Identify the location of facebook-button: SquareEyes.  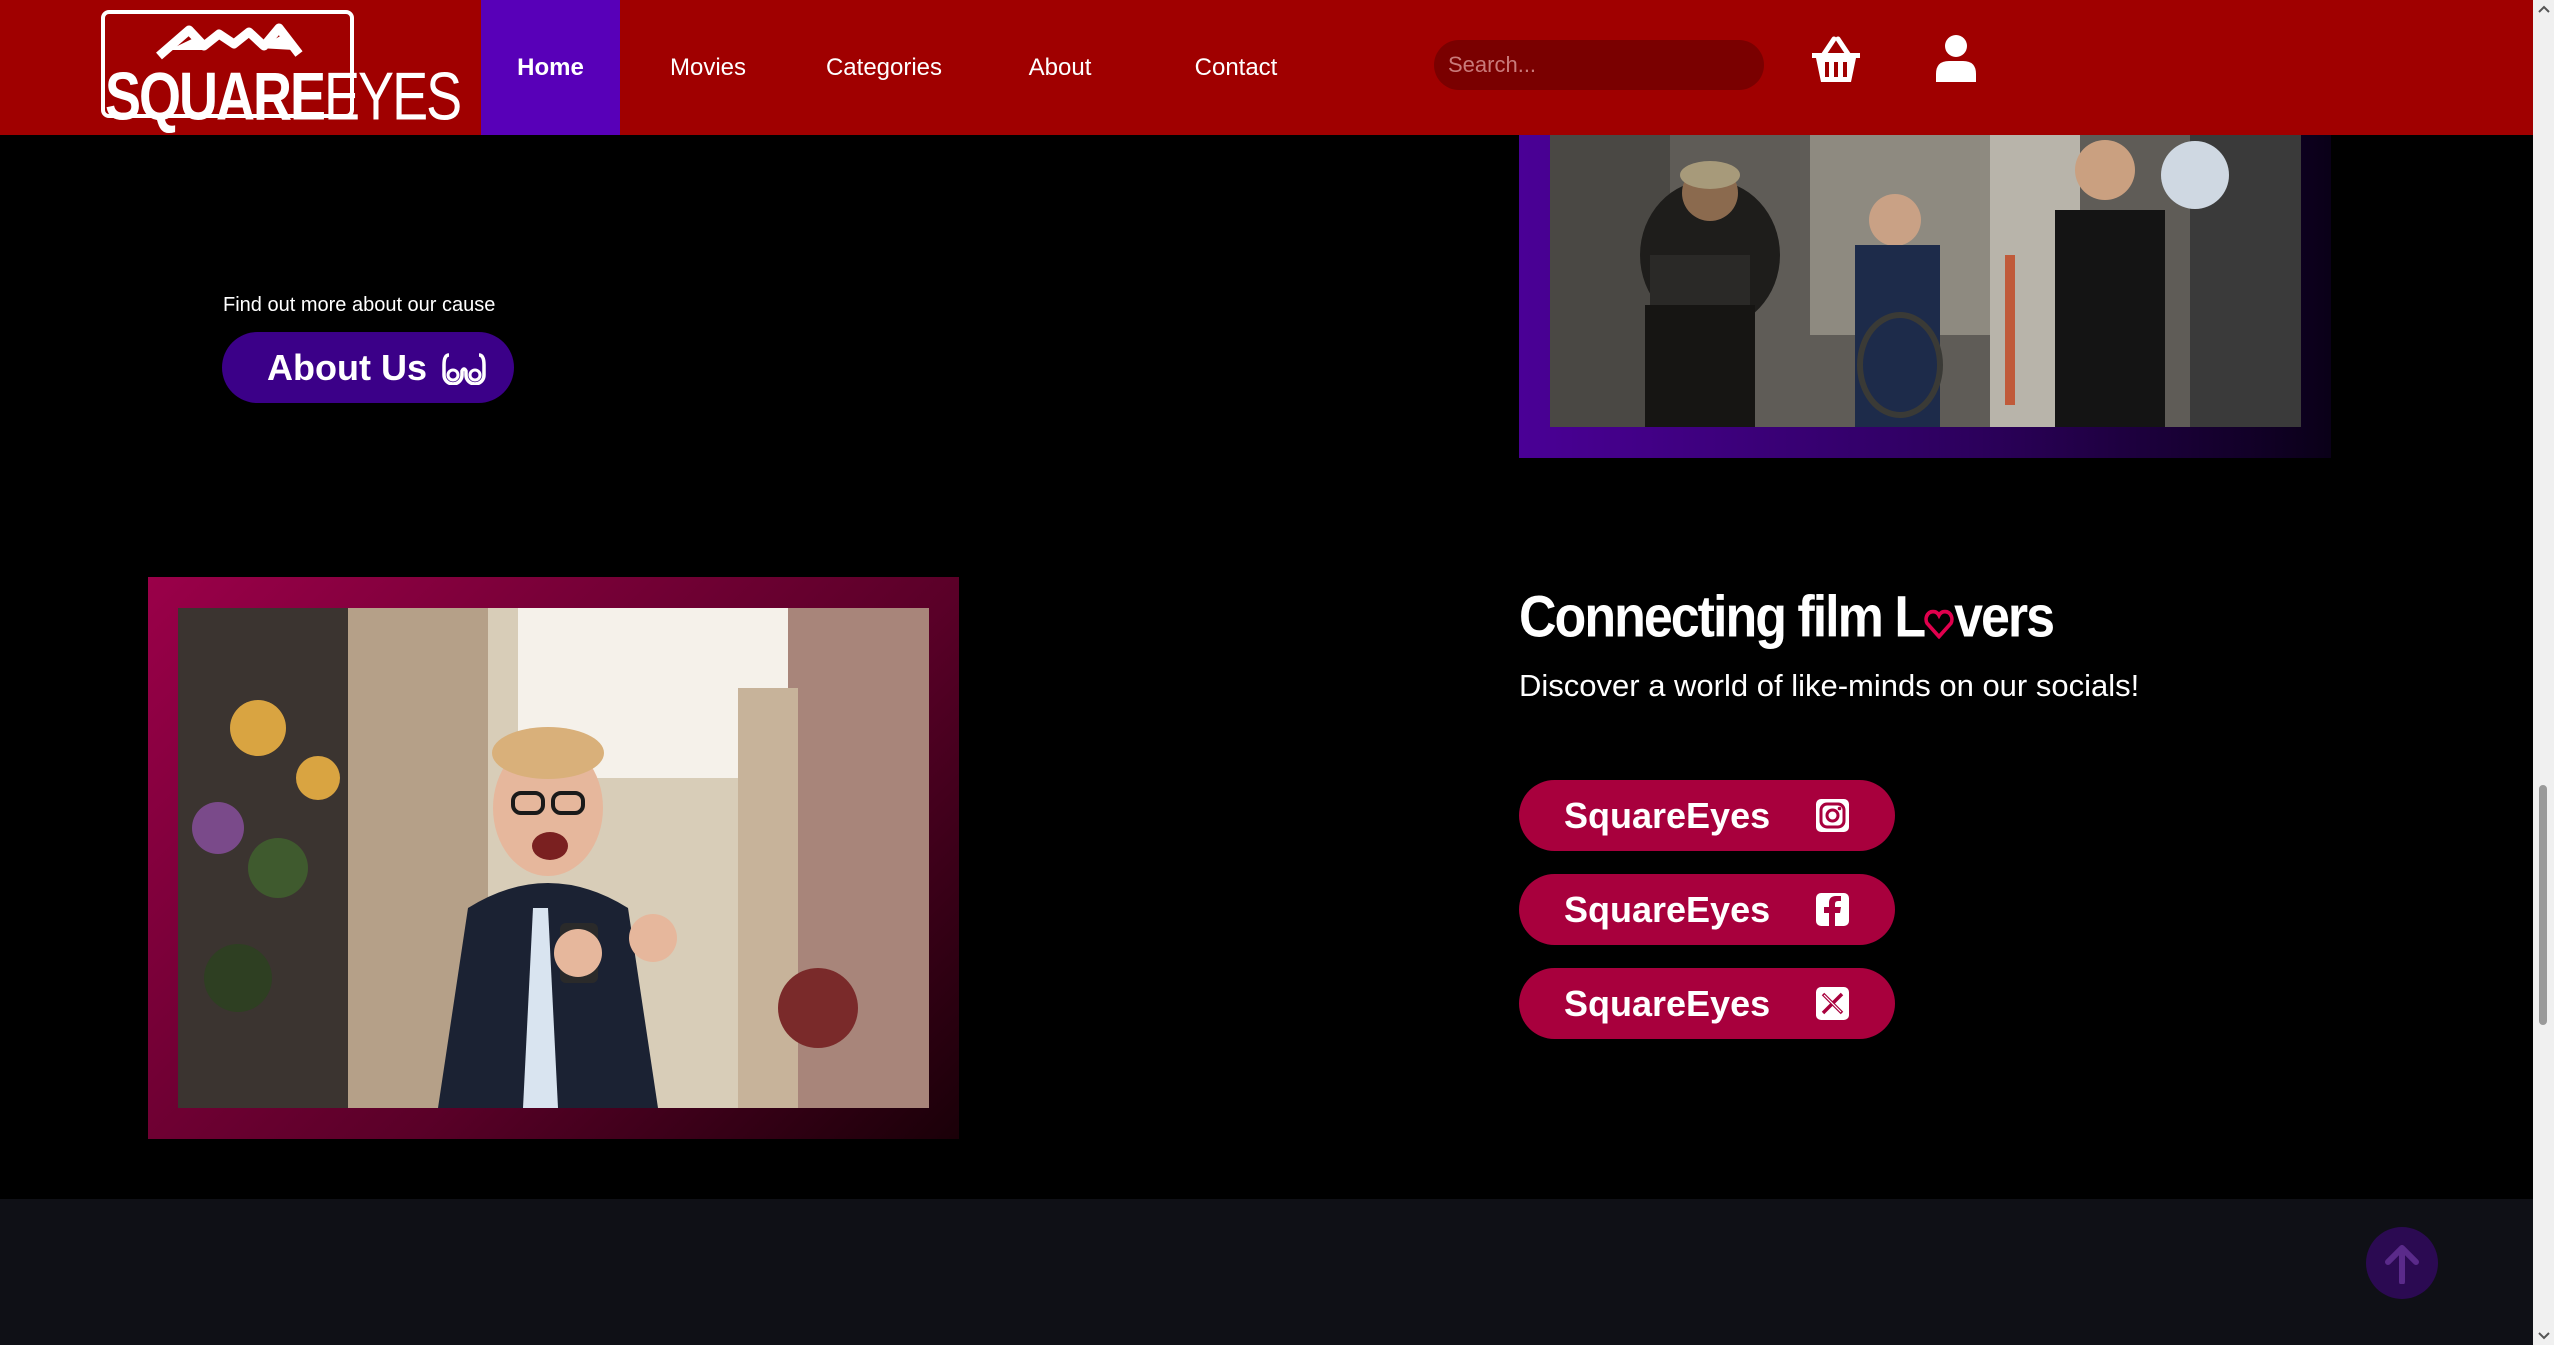
(1707, 909).